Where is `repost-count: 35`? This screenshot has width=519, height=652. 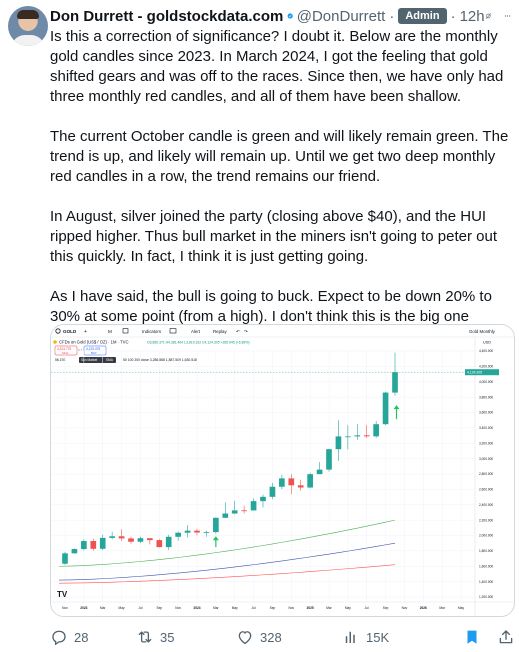
repost-count: 35 is located at coordinates (167, 637).